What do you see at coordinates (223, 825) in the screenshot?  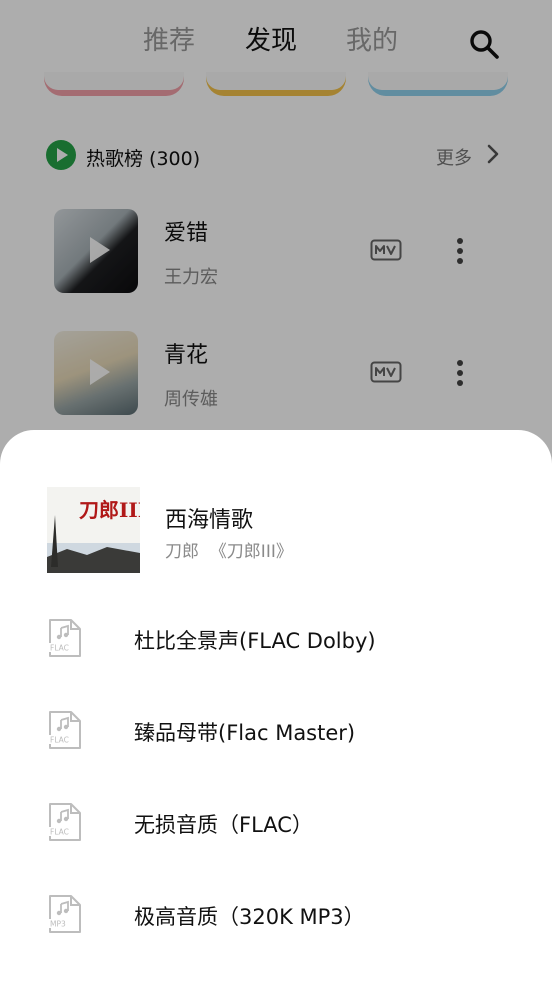 I see `quality-label: 无损音质（FLAC）` at bounding box center [223, 825].